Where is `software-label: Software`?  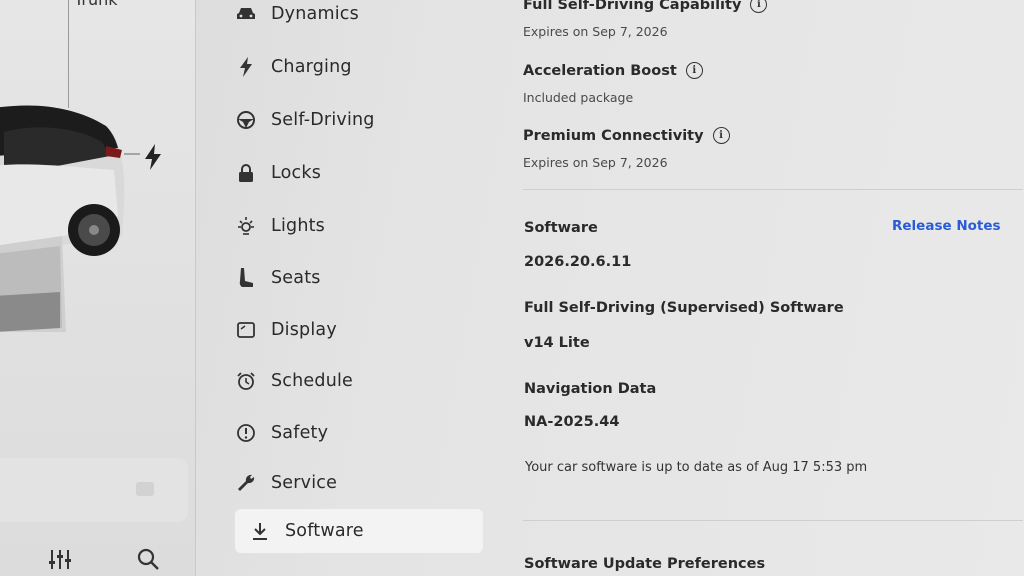
software-label: Software is located at coordinates (561, 228).